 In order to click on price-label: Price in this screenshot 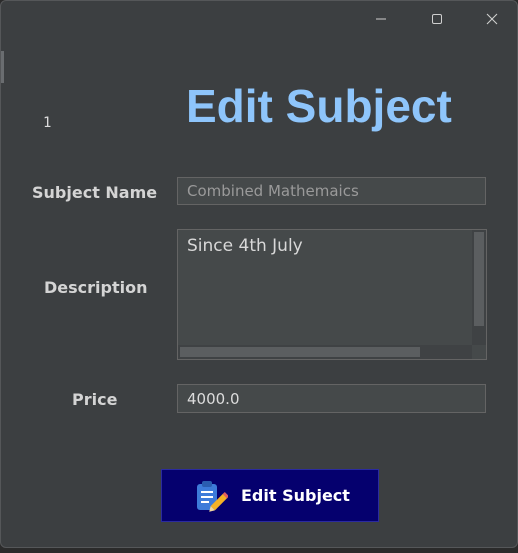, I will do `click(95, 399)`.